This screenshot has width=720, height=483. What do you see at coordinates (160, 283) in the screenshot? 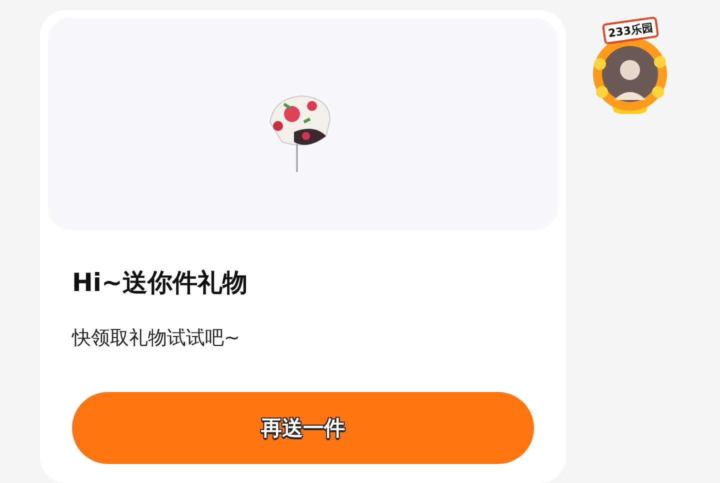
I see `gift-title: Hi~送你件礼物` at bounding box center [160, 283].